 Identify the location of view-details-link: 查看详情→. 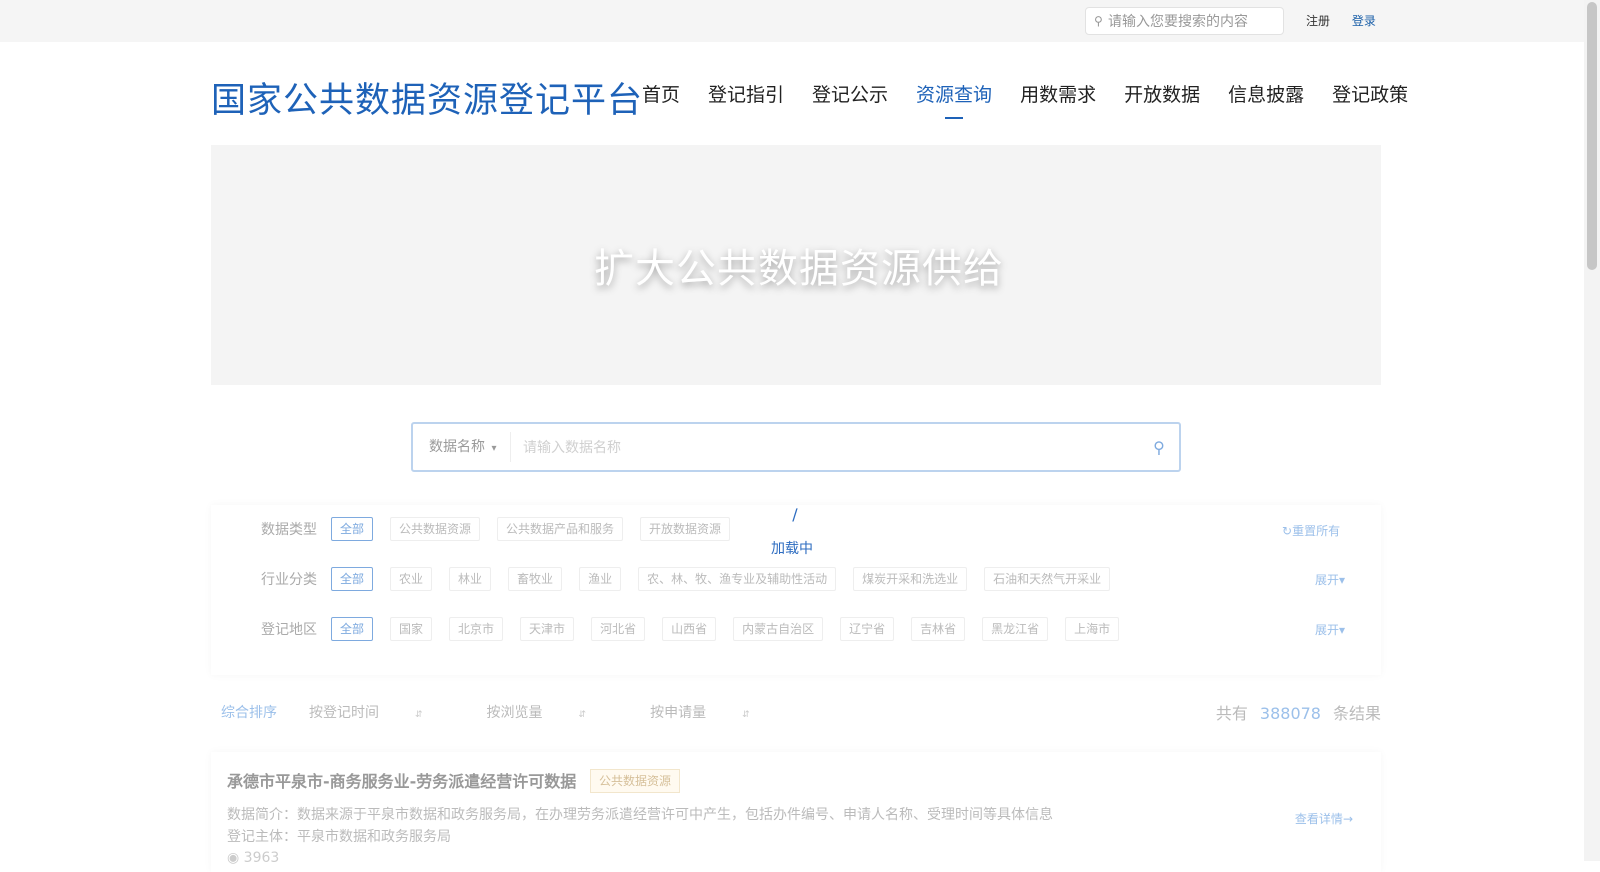
(1324, 818).